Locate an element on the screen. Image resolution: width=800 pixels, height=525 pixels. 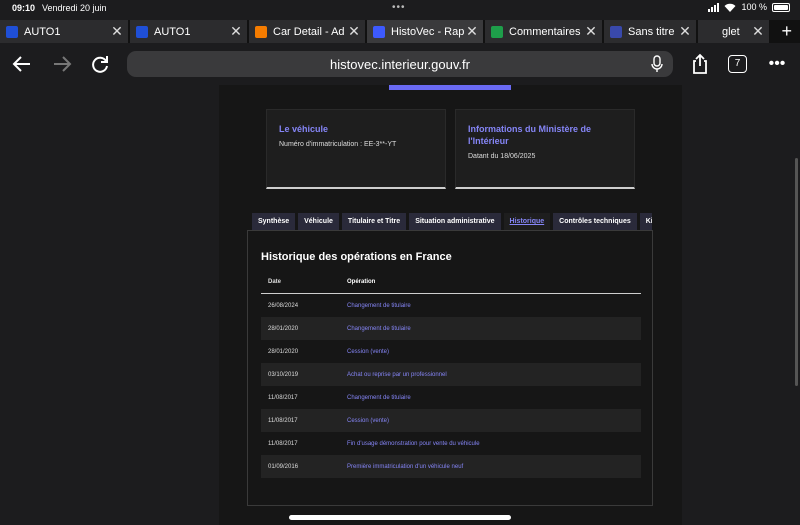
new-tab-button: + is located at coordinates (786, 31).